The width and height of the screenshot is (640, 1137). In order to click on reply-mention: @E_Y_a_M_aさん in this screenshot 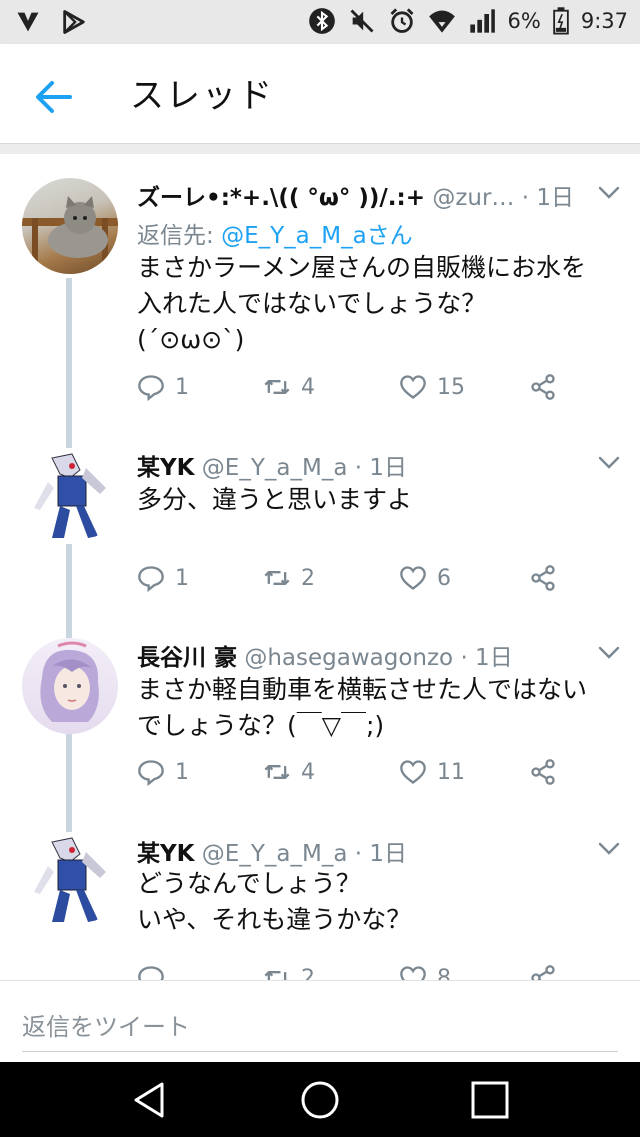, I will do `click(317, 236)`.